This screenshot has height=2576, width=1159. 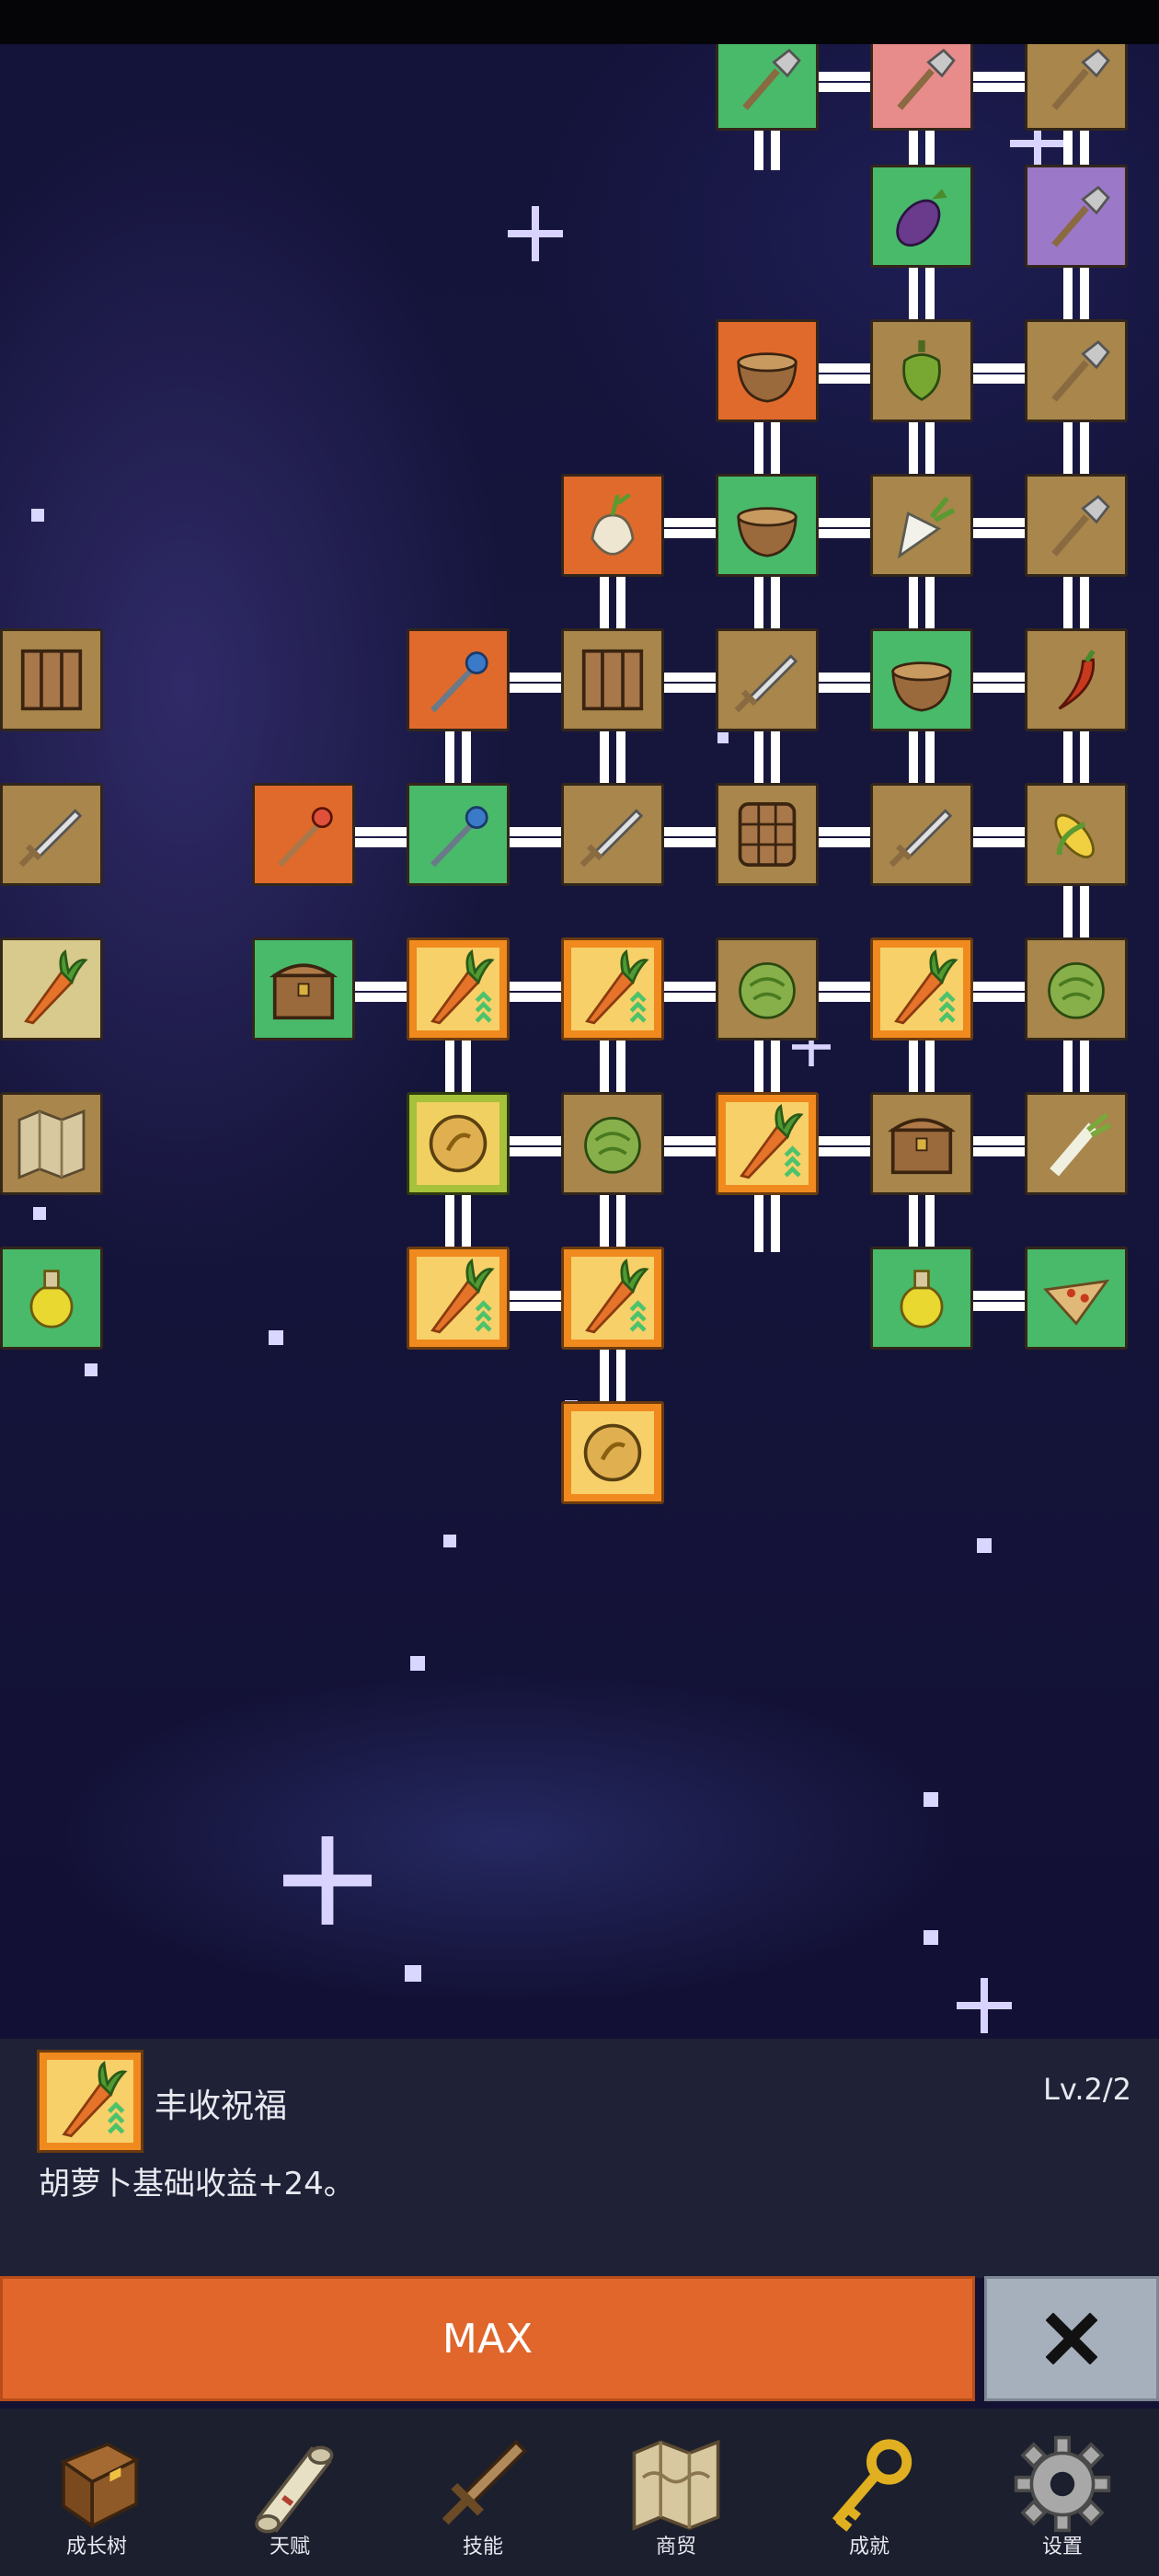 I want to click on nav-item-trade: 商贸, so click(x=676, y=2492).